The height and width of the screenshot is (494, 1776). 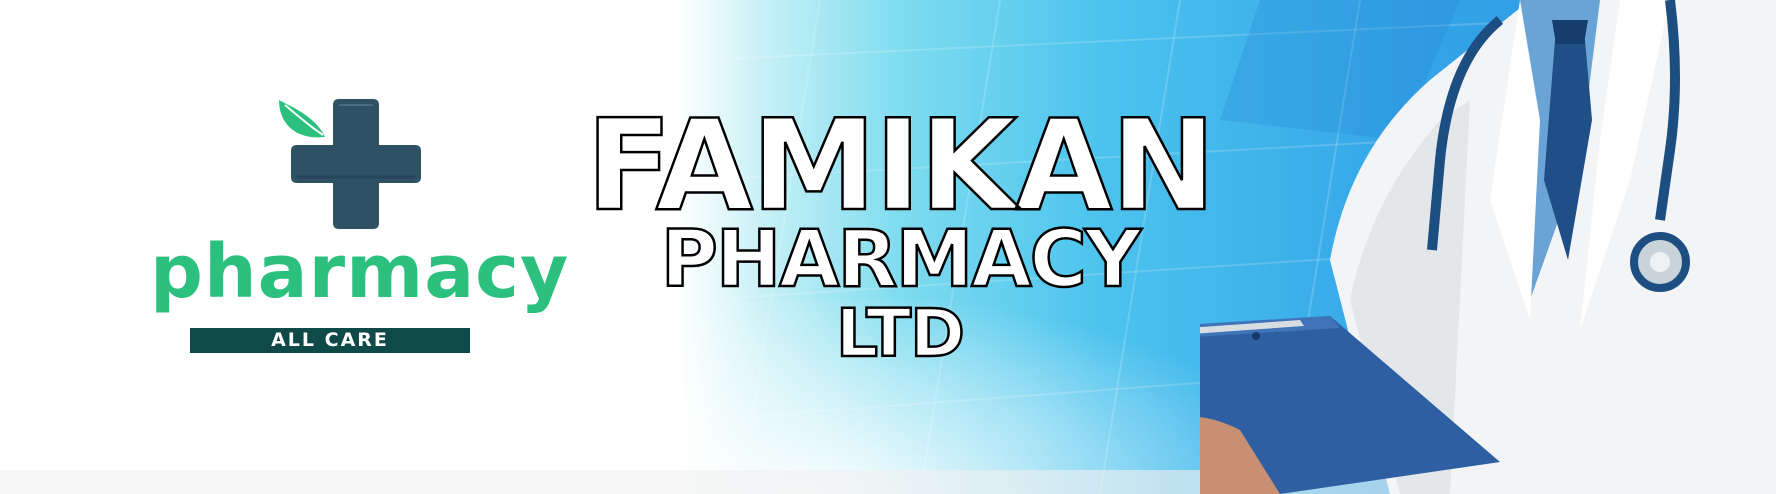 I want to click on title-line-pharmacy: PHARMACY, so click(x=900, y=260).